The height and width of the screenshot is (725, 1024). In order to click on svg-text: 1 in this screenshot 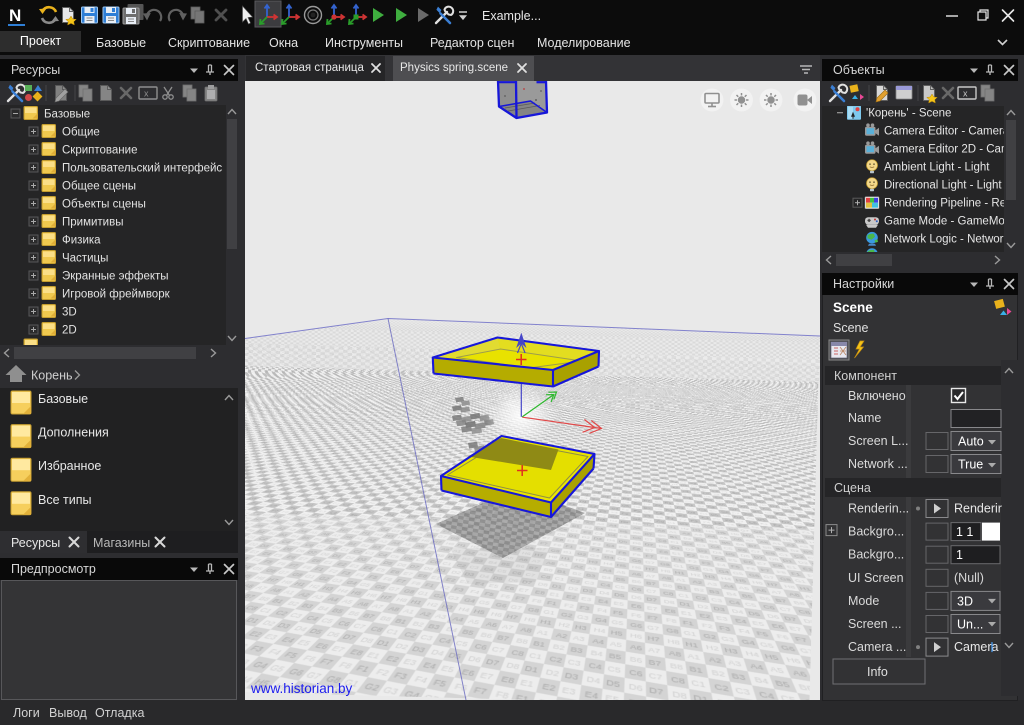, I will do `click(959, 555)`.